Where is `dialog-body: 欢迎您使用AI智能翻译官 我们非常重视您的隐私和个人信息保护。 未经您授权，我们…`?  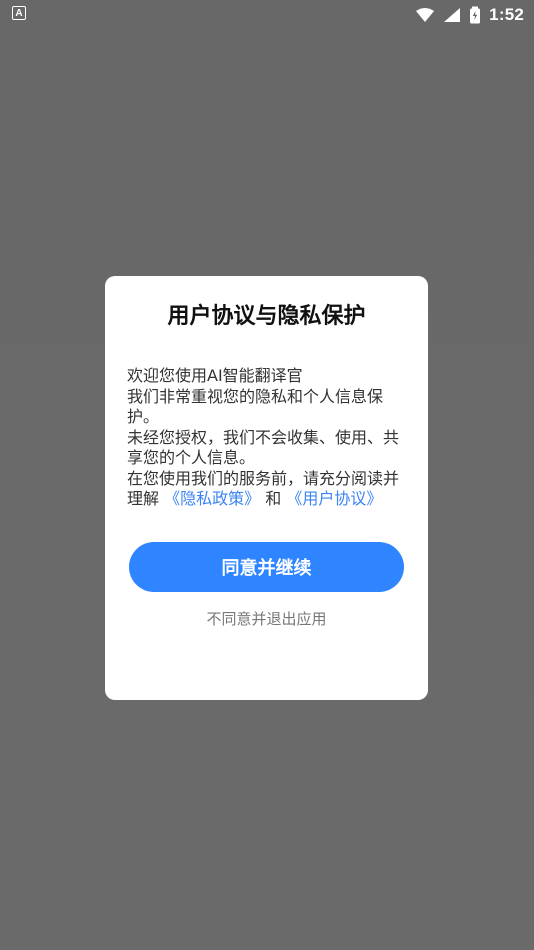 dialog-body: 欢迎您使用AI智能翻译官 我们非常重视您的隐私和个人信息保护。 未经您授权，我们… is located at coordinates (266, 438).